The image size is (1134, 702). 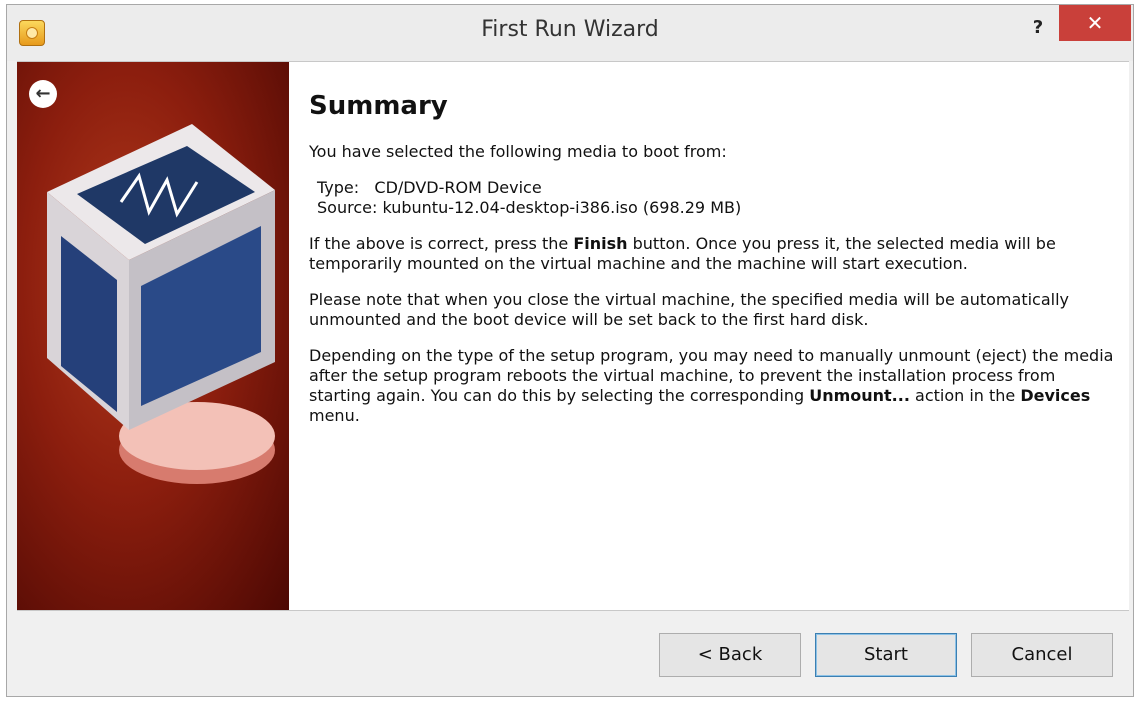 What do you see at coordinates (718, 188) in the screenshot?
I see `media-type-line: Type: CD/DVD-ROM Device` at bounding box center [718, 188].